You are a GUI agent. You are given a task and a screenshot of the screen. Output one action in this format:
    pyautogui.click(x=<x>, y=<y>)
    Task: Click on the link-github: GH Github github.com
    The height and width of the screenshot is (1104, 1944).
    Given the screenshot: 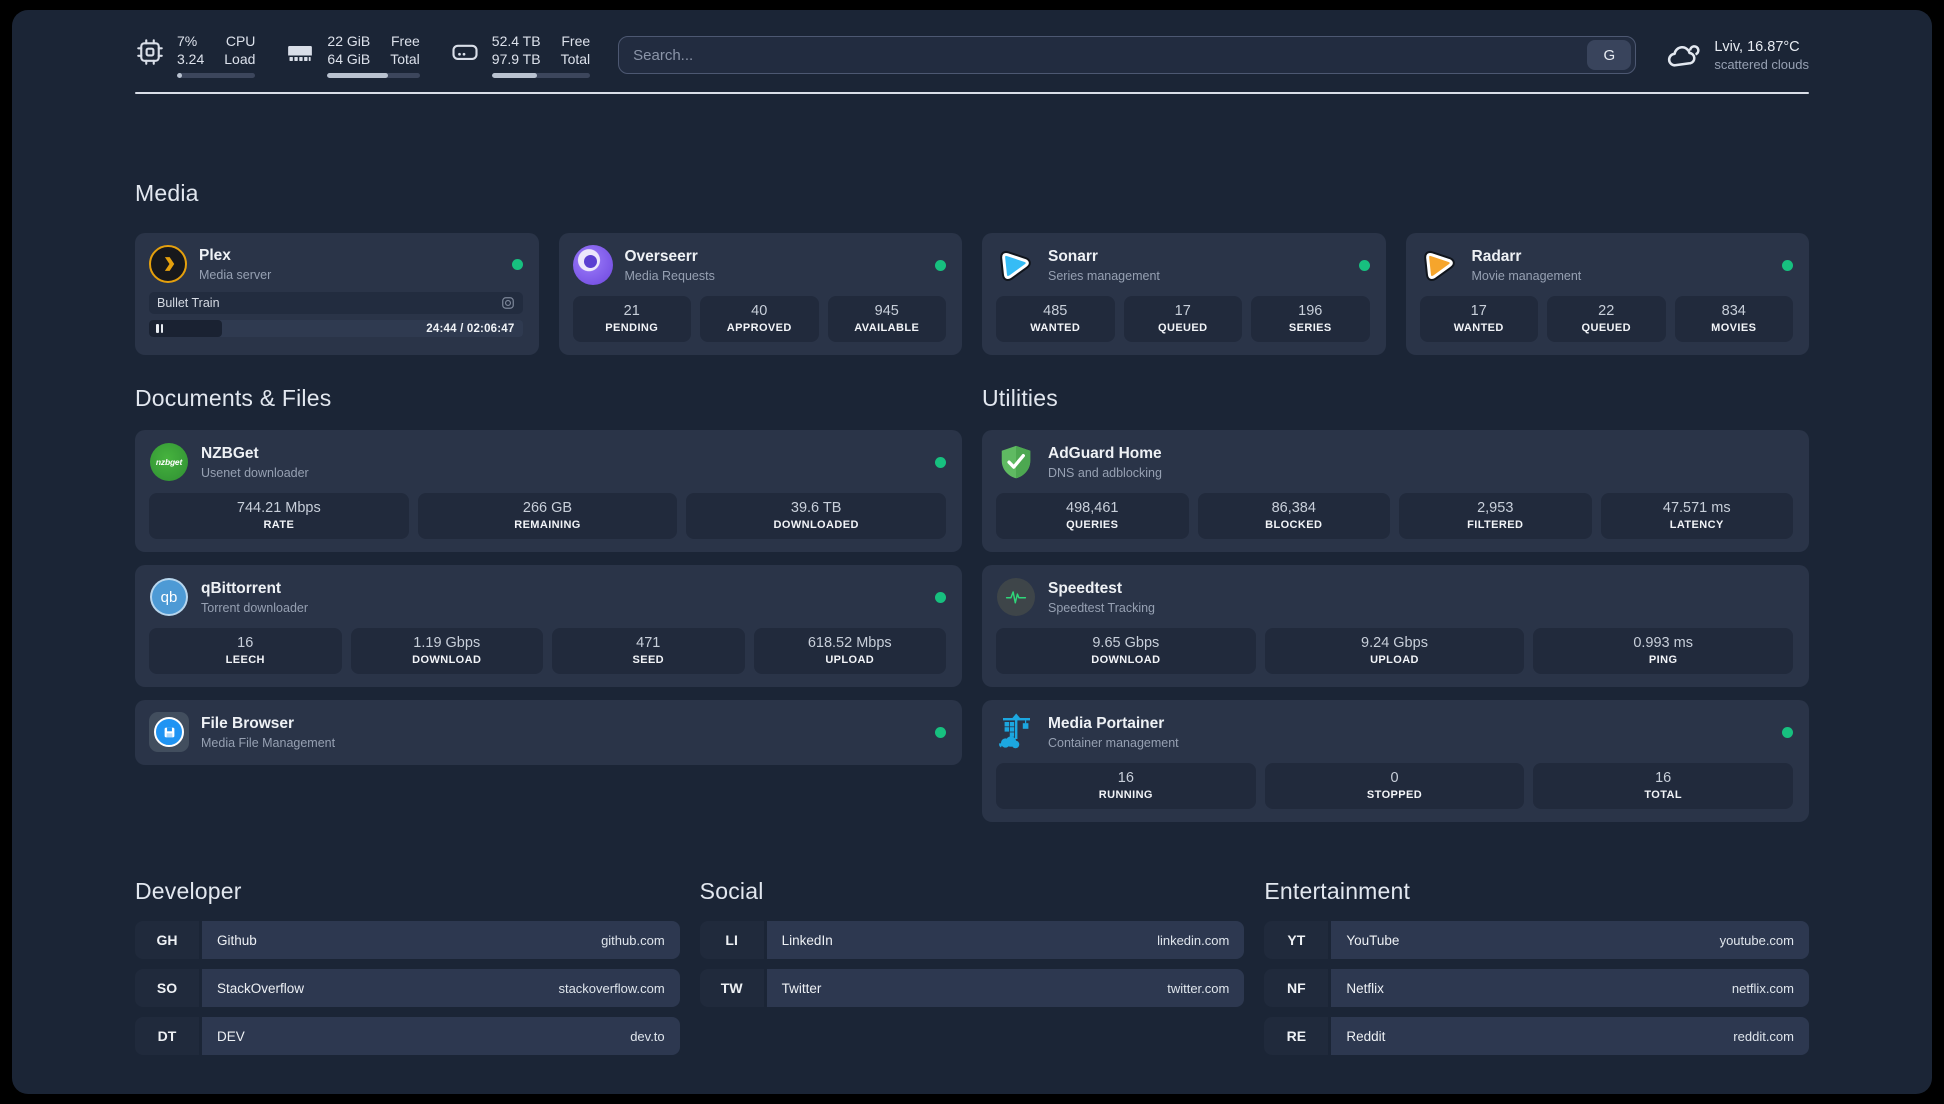 What is the action you would take?
    pyautogui.click(x=407, y=940)
    